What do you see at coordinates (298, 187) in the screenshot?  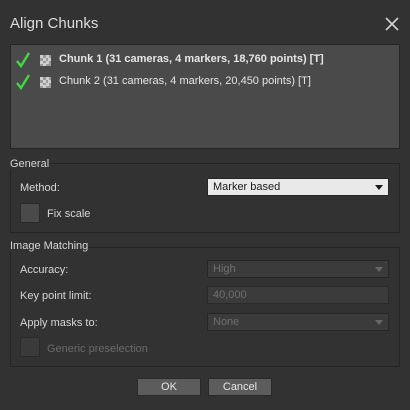 I see `method-select: Marker based` at bounding box center [298, 187].